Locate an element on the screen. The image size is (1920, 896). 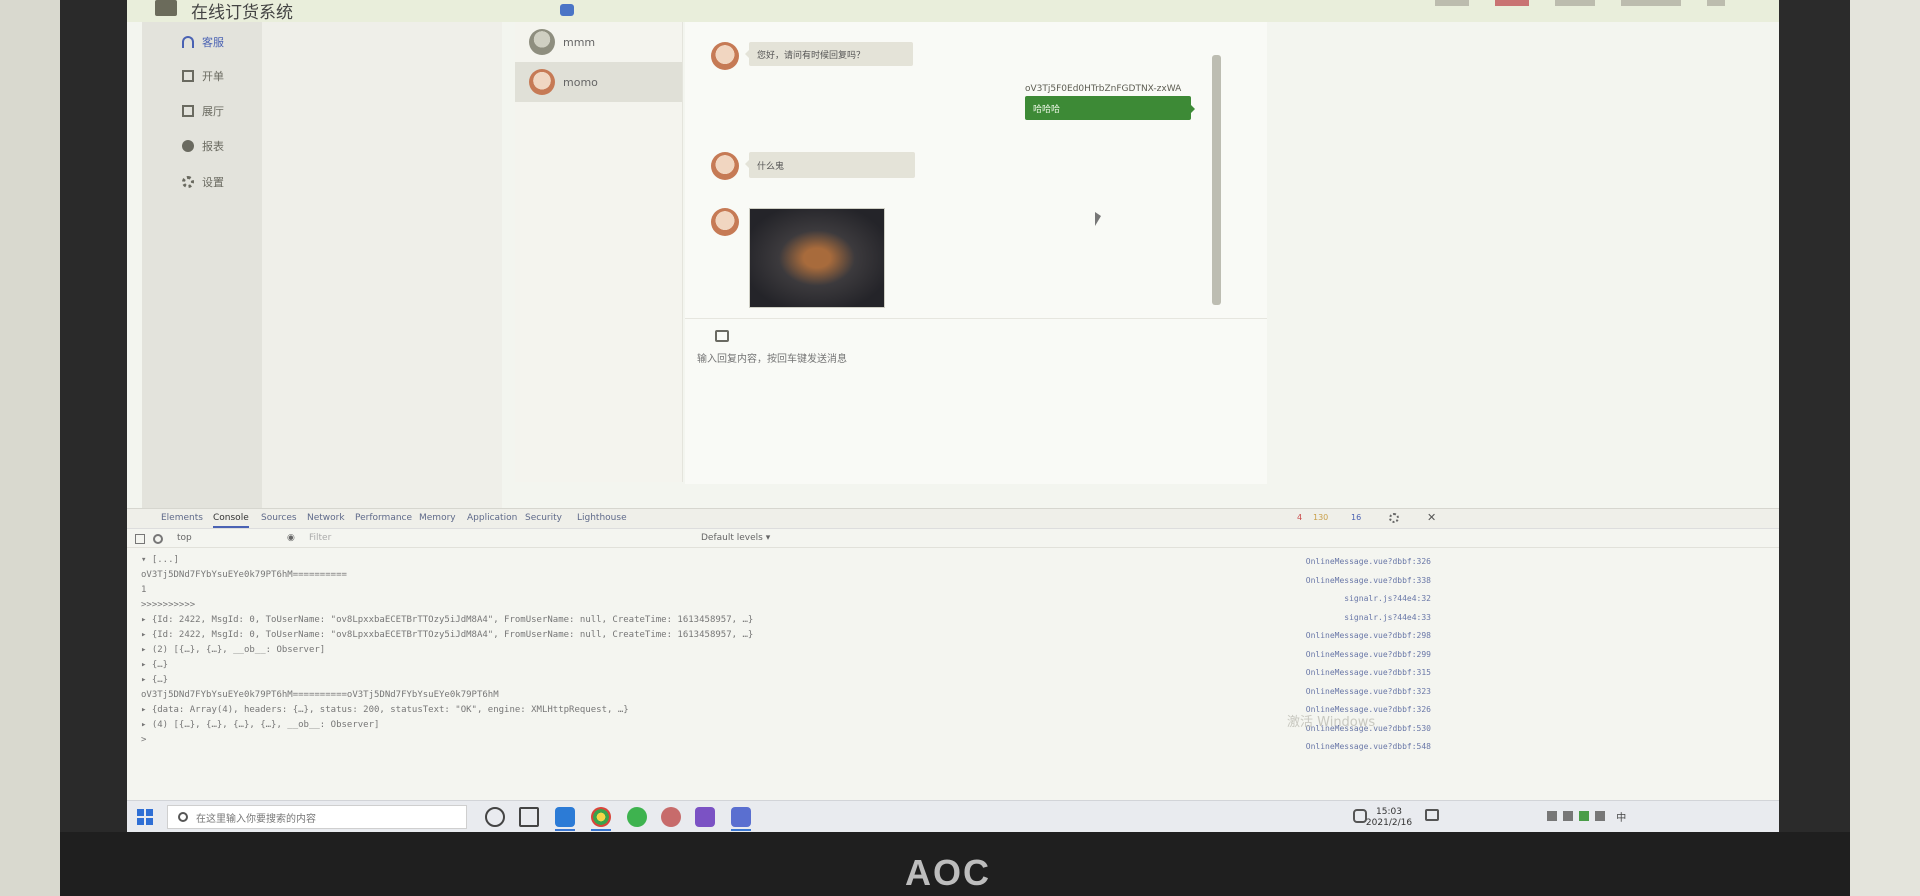
tab-console: Console is located at coordinates (231, 520).